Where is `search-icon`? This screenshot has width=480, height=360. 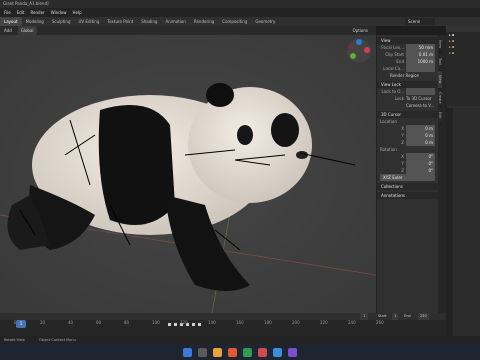 search-icon is located at coordinates (202, 352).